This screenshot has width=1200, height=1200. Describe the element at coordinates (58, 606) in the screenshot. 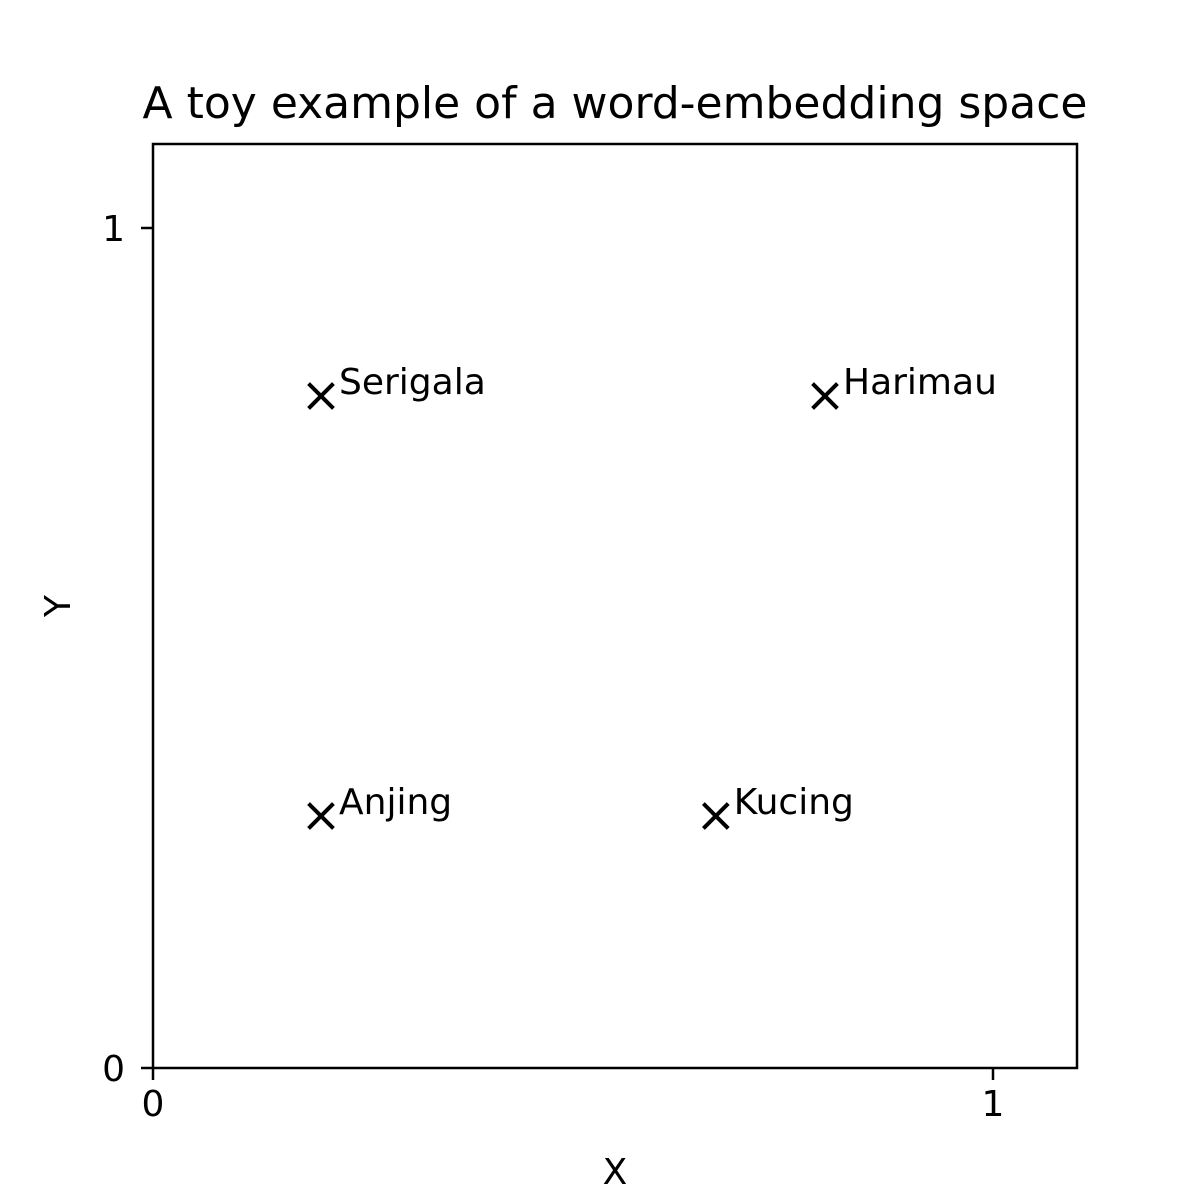

I see `y-axis-label: Y` at that location.